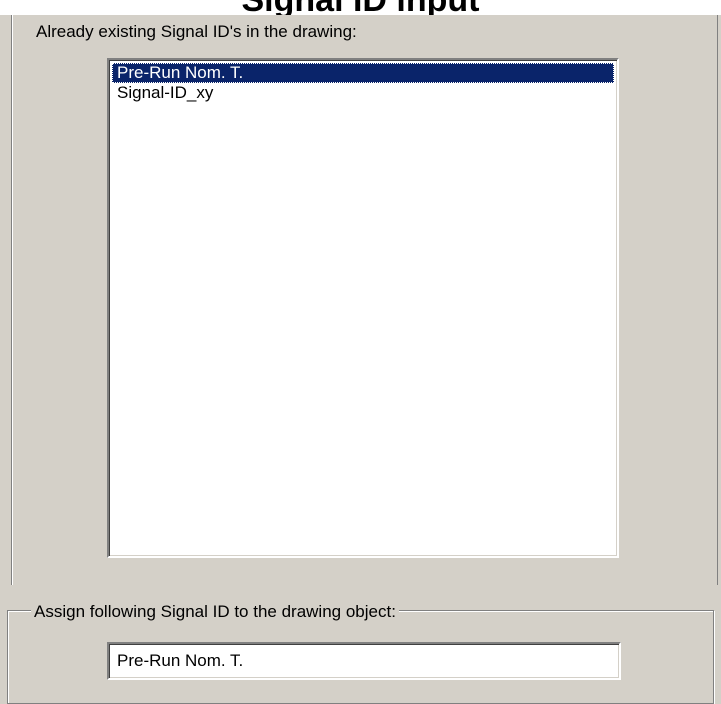  Describe the element at coordinates (363, 73) in the screenshot. I see `list-item-pre-run-nom-t: Pre-Run Nom. T.` at that location.